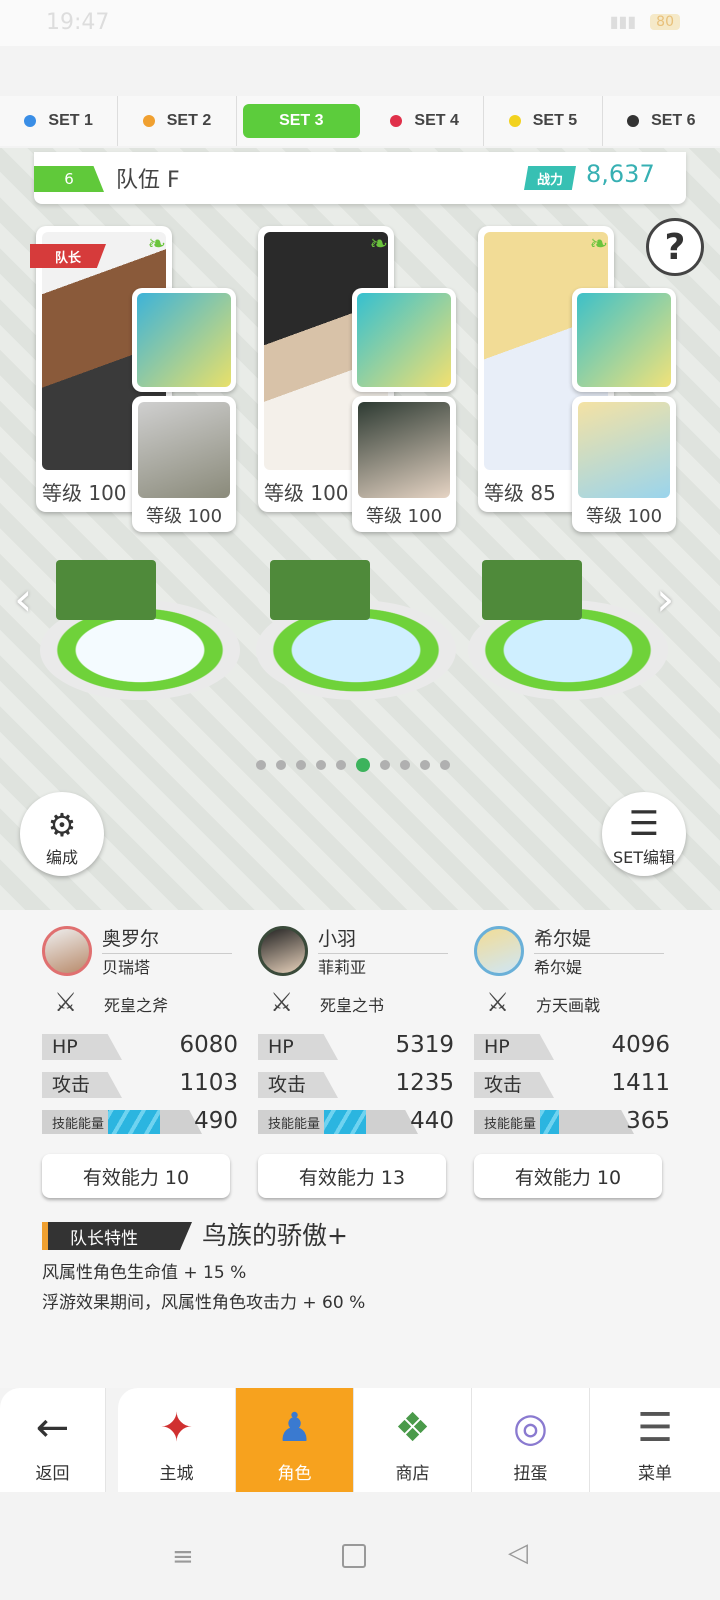 The height and width of the screenshot is (1600, 720). I want to click on recent-apps-icon: ≡, so click(183, 1557).